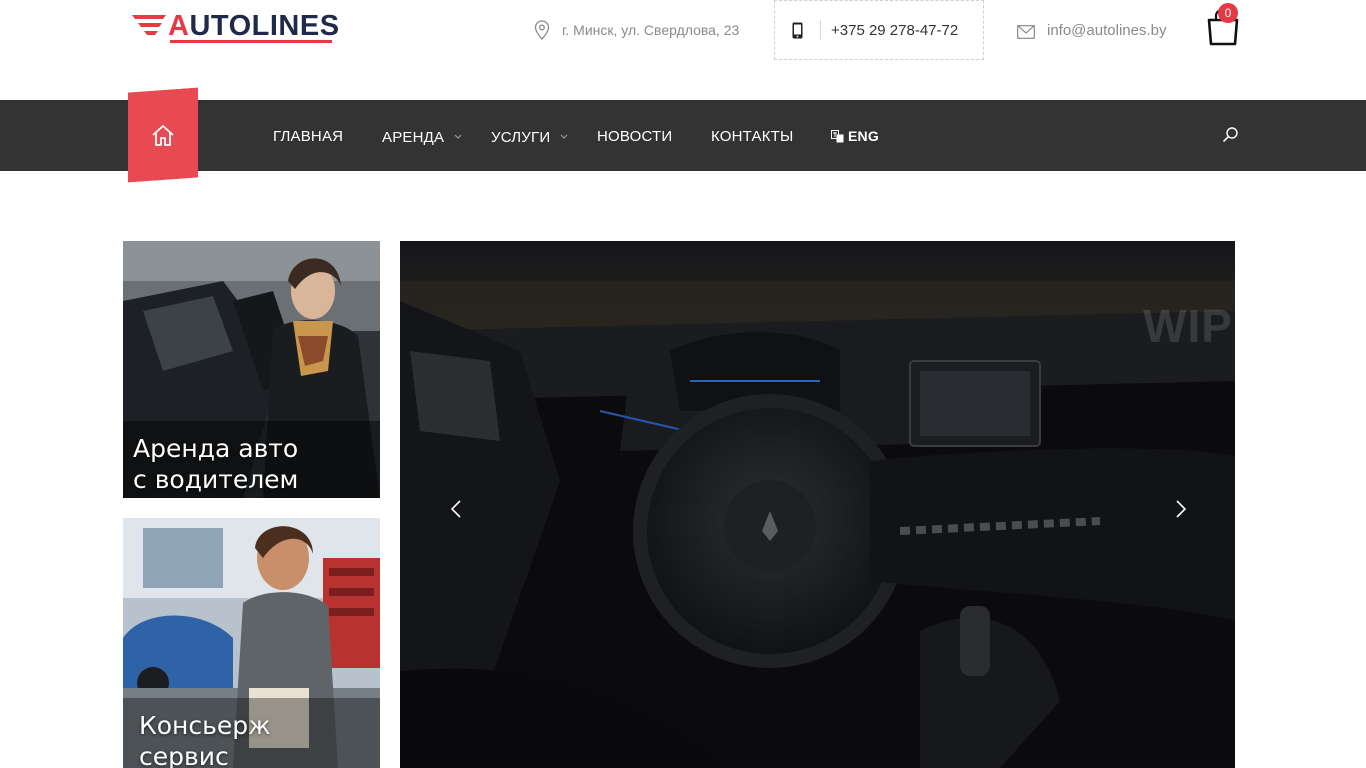 This screenshot has height=768, width=1366. I want to click on nav-item-home: ГЛАВНАЯ, so click(308, 136).